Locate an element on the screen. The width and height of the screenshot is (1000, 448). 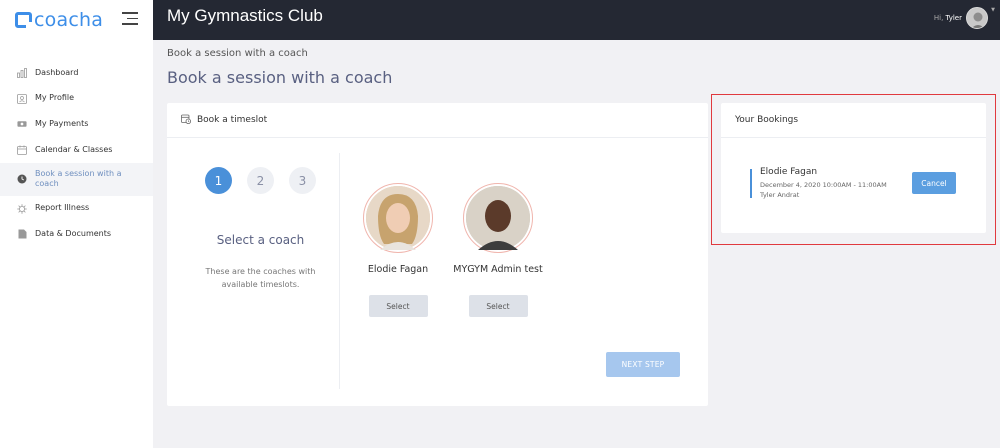
sidebar-item-label: My Payments is located at coordinates (62, 123).